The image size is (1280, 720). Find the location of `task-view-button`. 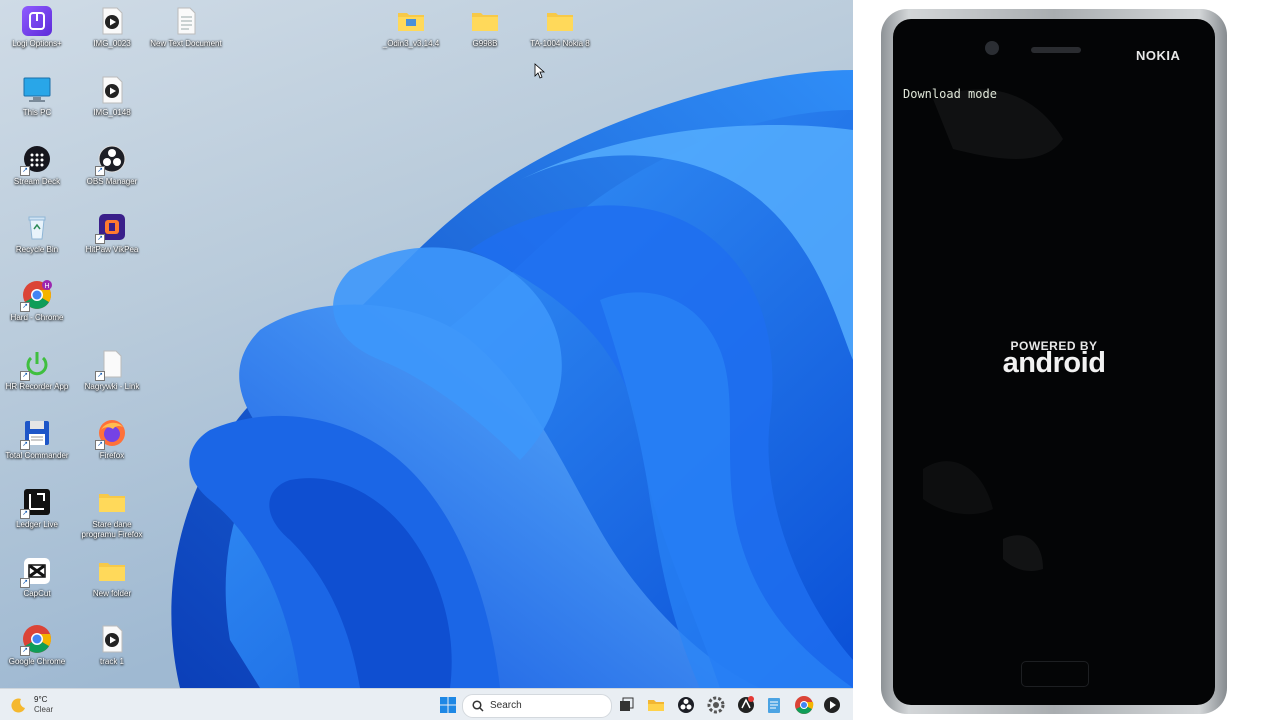

task-view-button is located at coordinates (626, 705).